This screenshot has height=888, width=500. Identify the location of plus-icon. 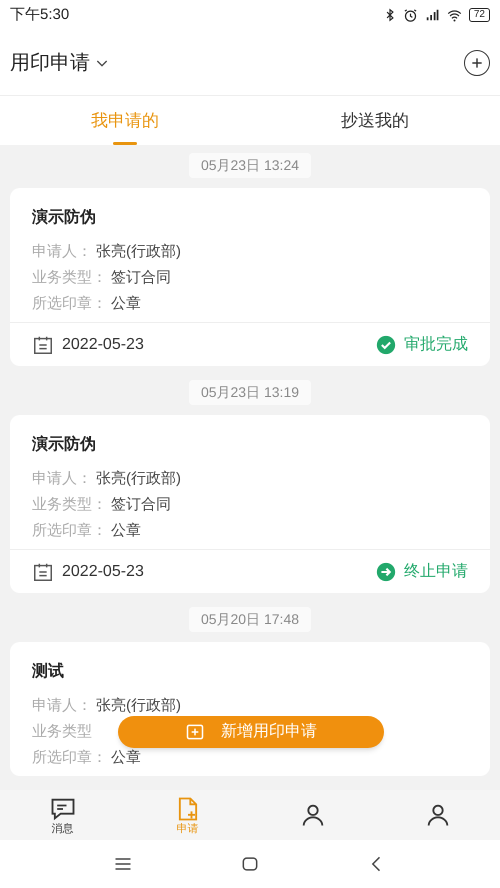
(477, 63).